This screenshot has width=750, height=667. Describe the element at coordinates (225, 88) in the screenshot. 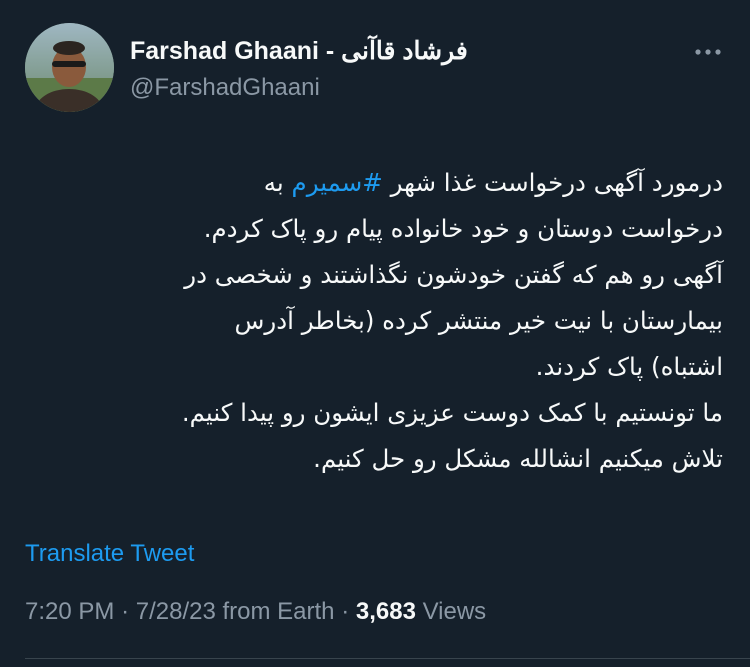

I see `author-handle: @FarshadGhaani` at that location.